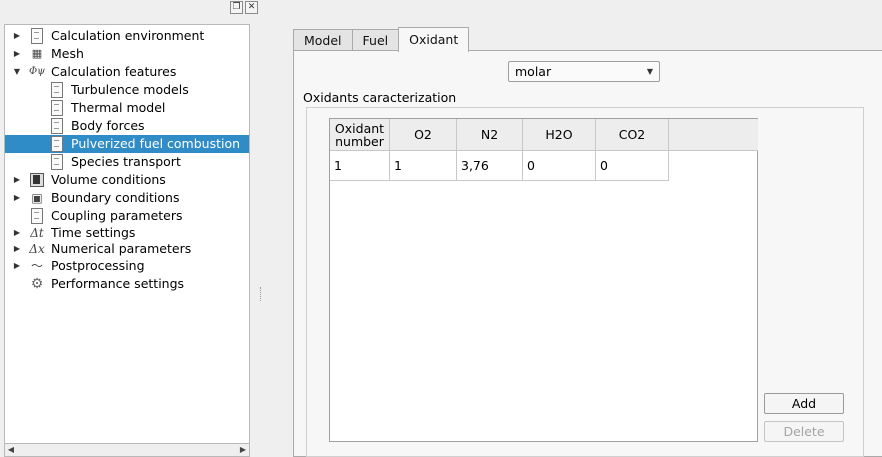  Describe the element at coordinates (490, 135) in the screenshot. I see `column-header-n2: N2` at that location.